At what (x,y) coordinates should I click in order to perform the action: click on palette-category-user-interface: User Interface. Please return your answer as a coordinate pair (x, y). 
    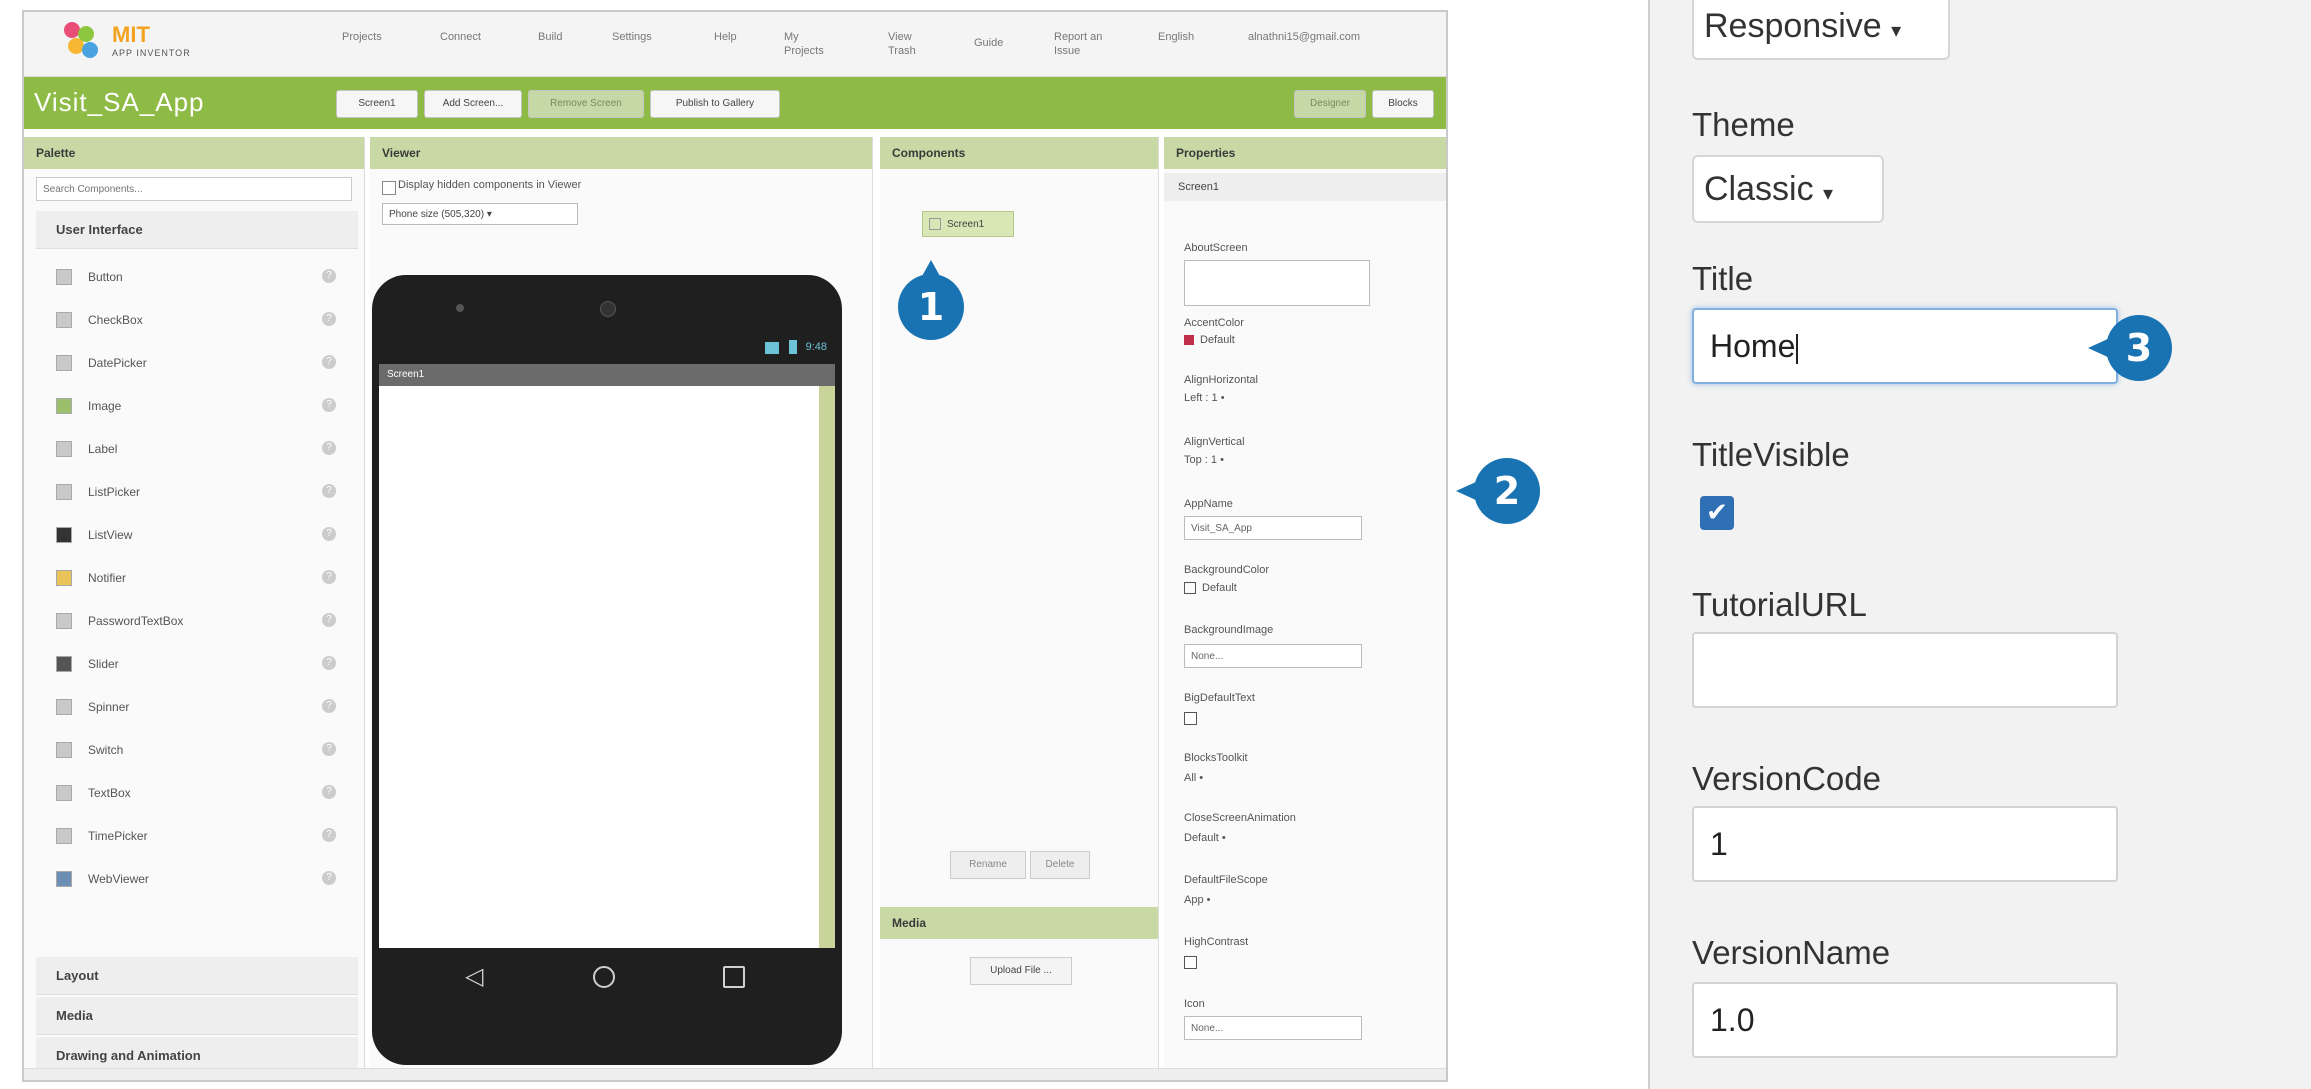
    Looking at the image, I should click on (197, 230).